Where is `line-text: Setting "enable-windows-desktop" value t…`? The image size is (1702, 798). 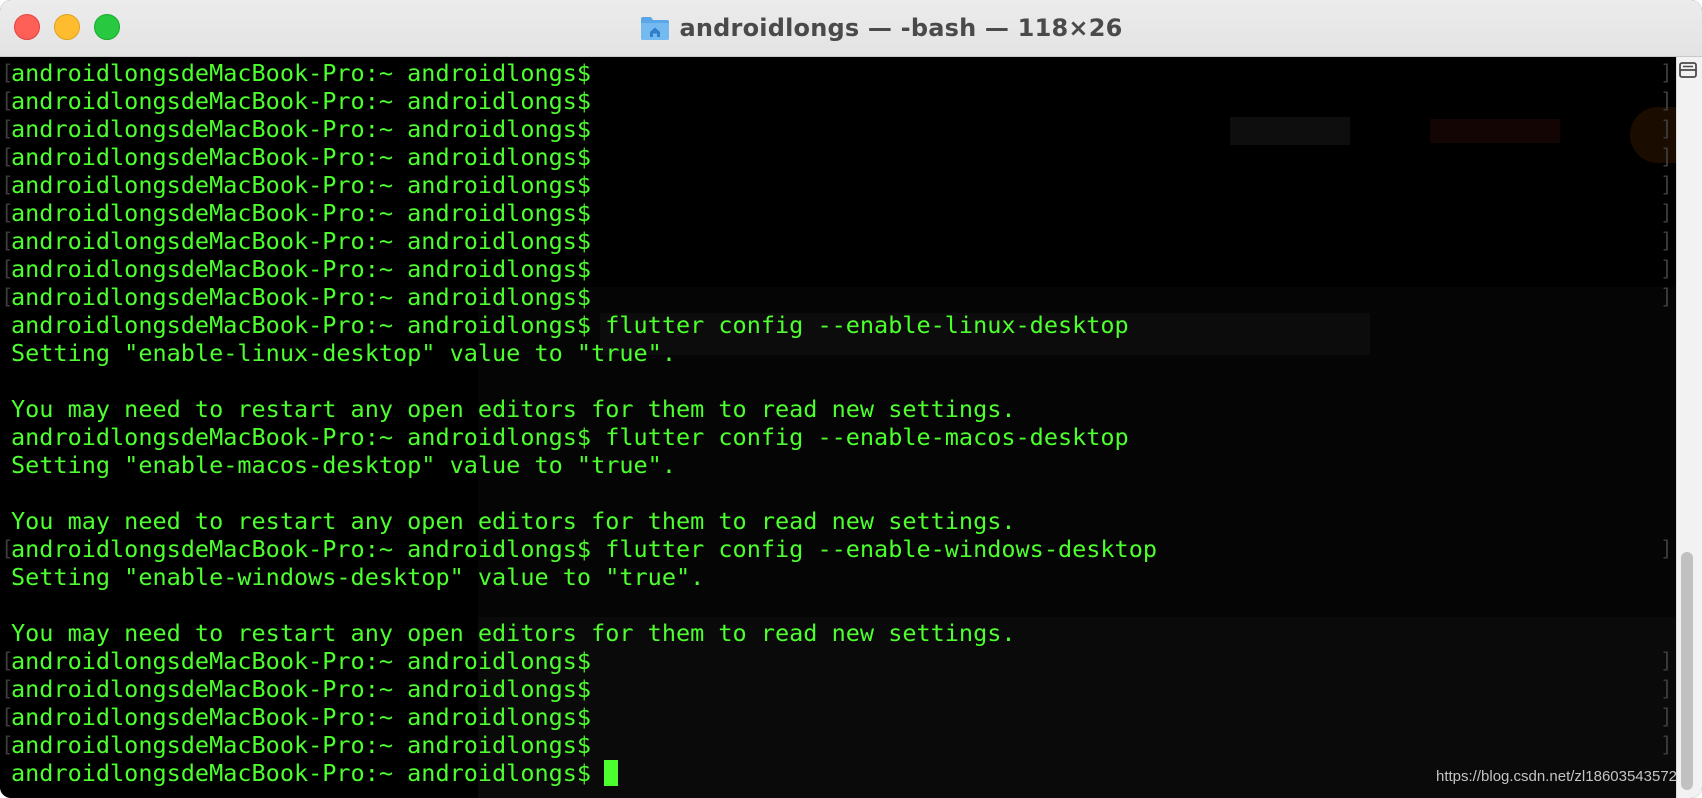 line-text: Setting "enable-windows-desktop" value t… is located at coordinates (358, 577).